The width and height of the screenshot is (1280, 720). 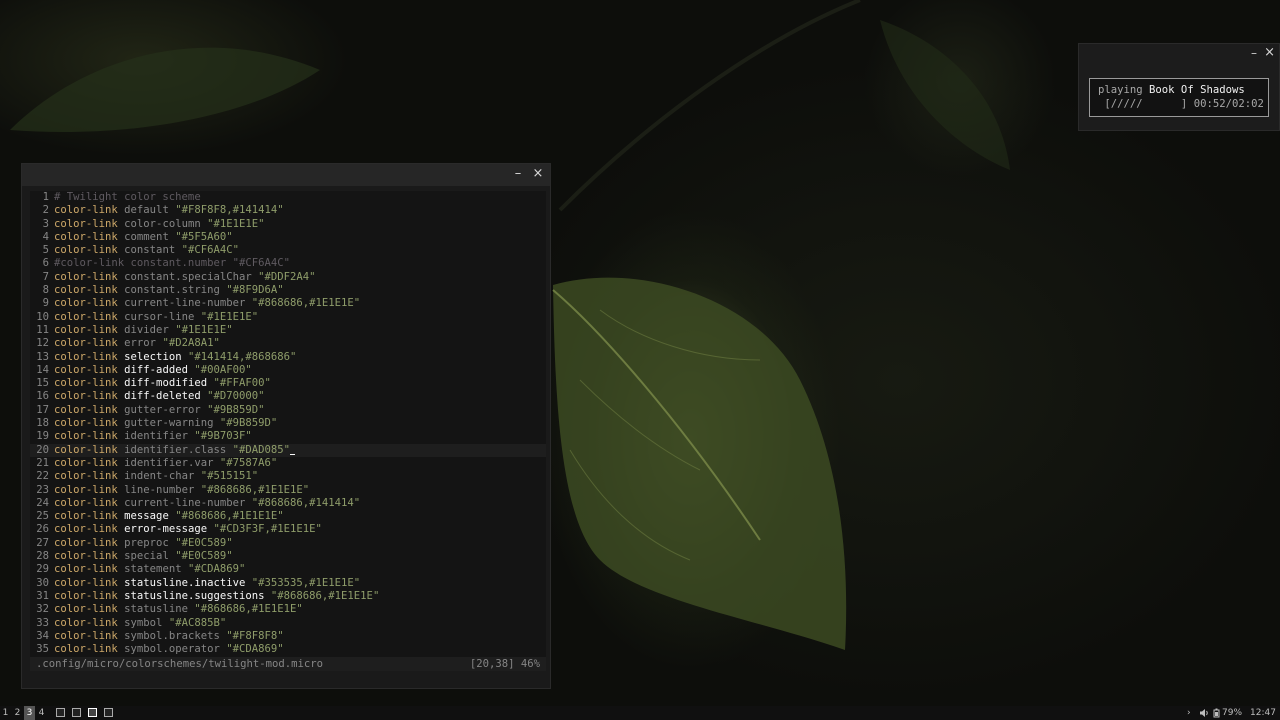 I want to click on line-number: 20, so click(x=42, y=449).